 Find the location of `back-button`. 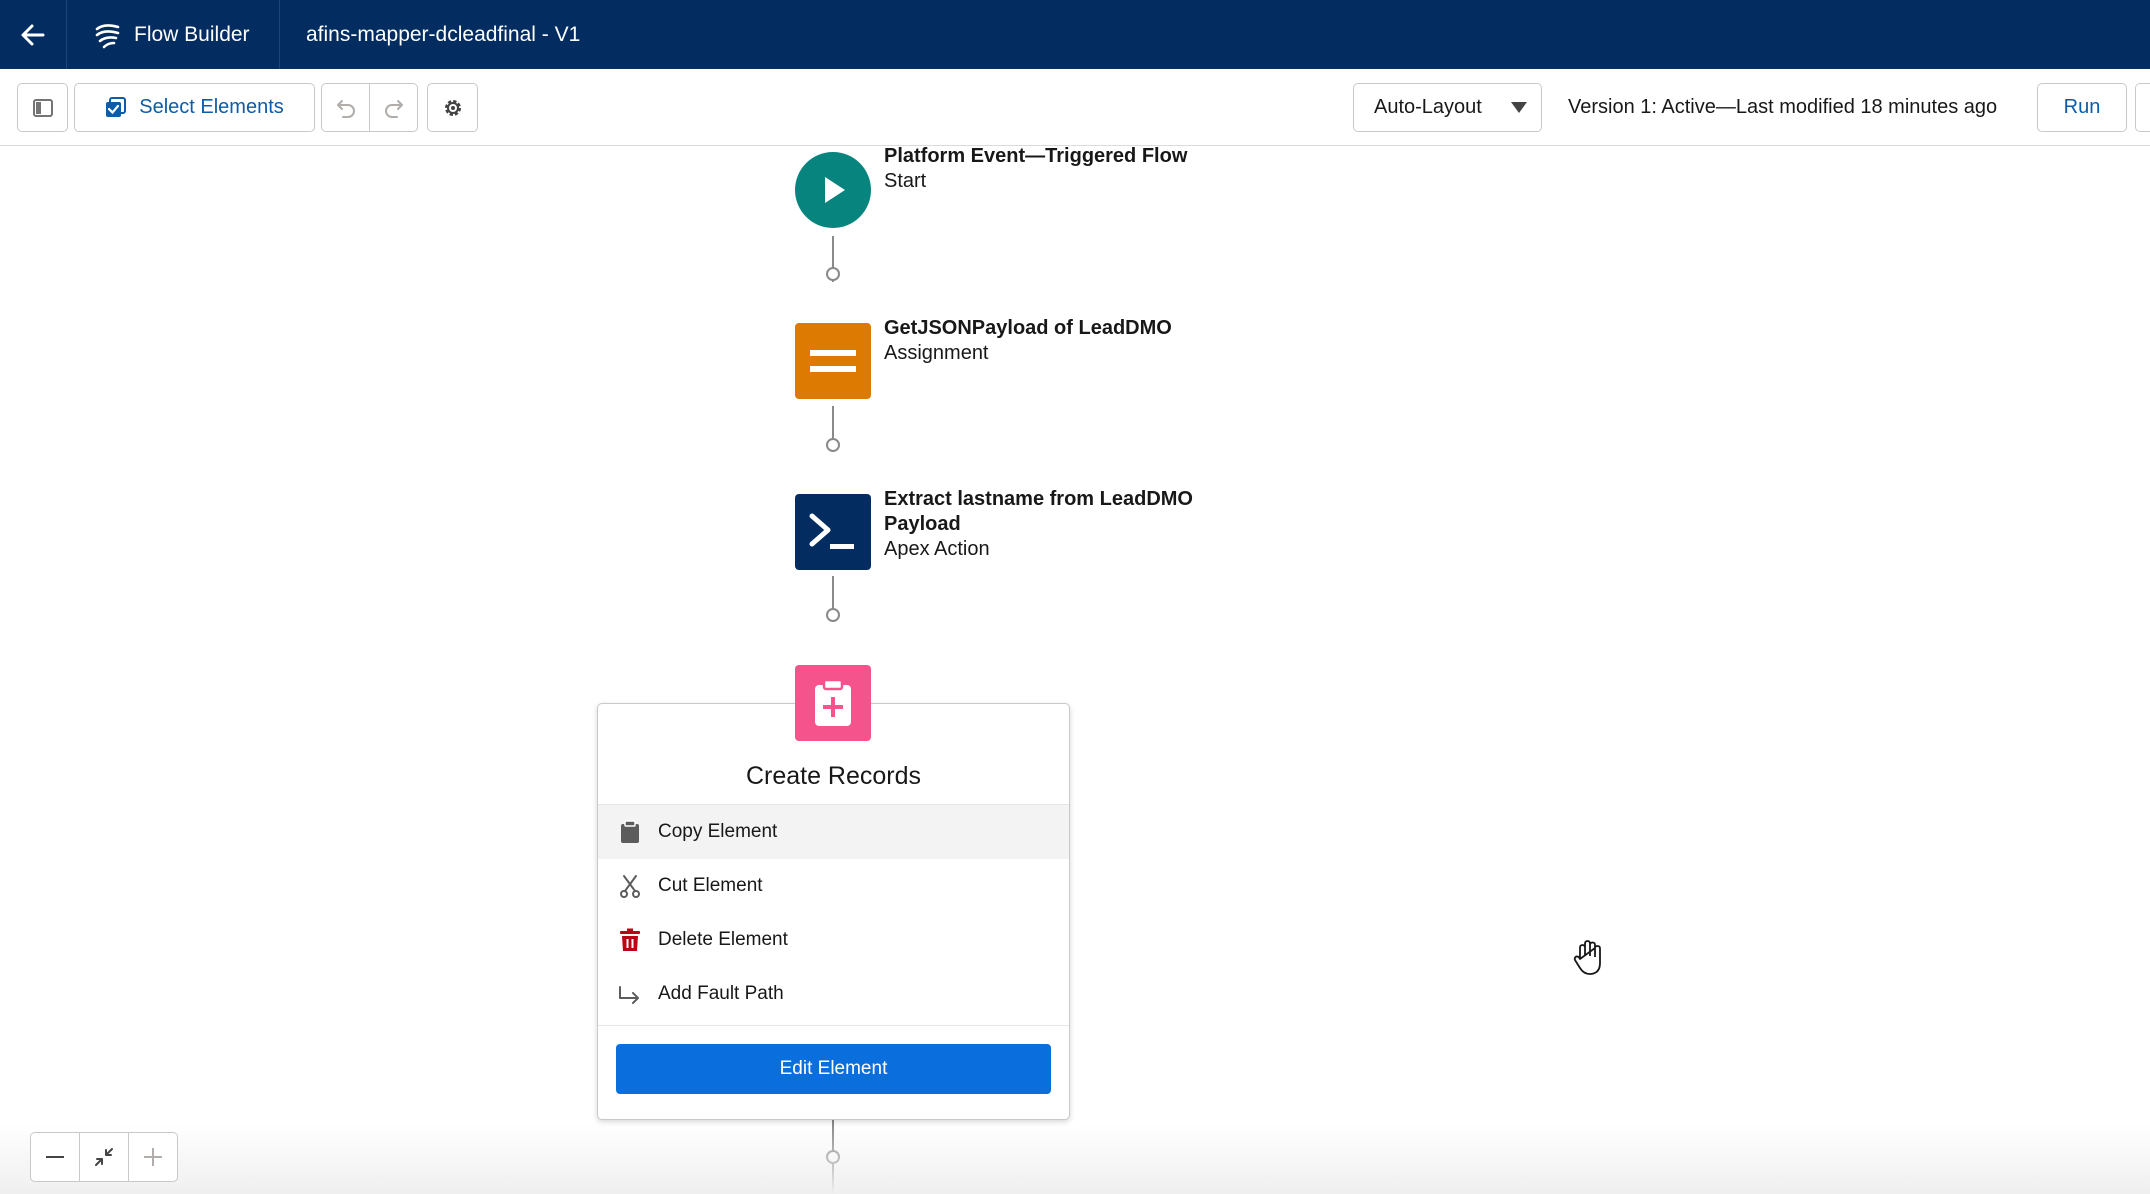

back-button is located at coordinates (33, 34).